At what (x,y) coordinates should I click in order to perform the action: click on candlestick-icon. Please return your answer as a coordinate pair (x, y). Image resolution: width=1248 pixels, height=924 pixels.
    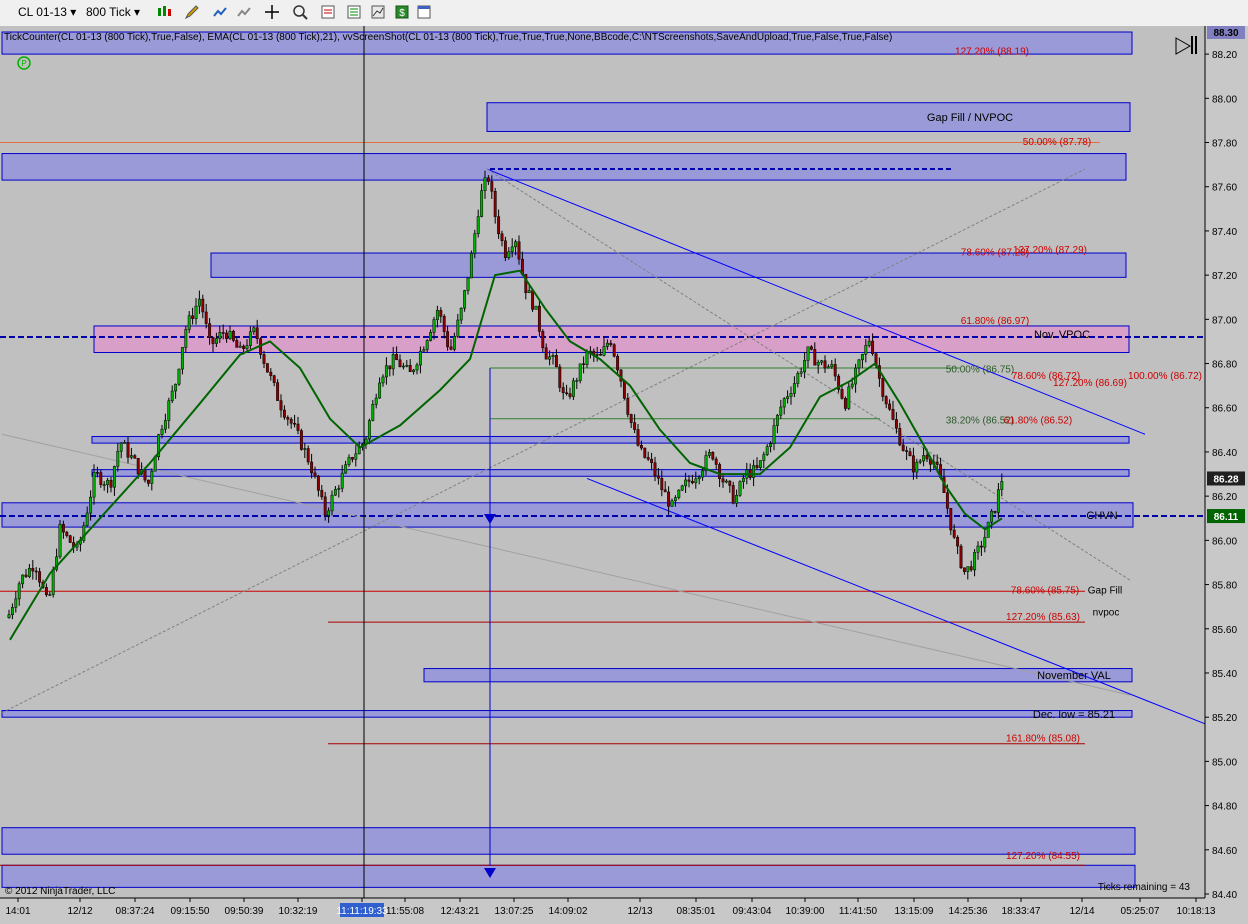
    Looking at the image, I should click on (164, 12).